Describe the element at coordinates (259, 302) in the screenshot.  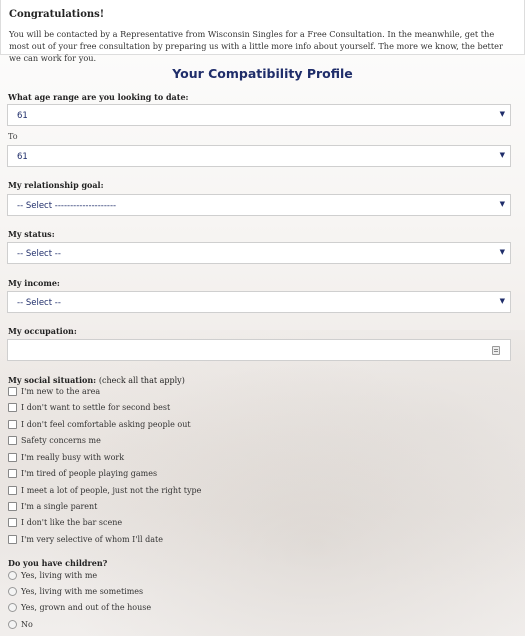
I see `income-select: -- Select -- ▼` at that location.